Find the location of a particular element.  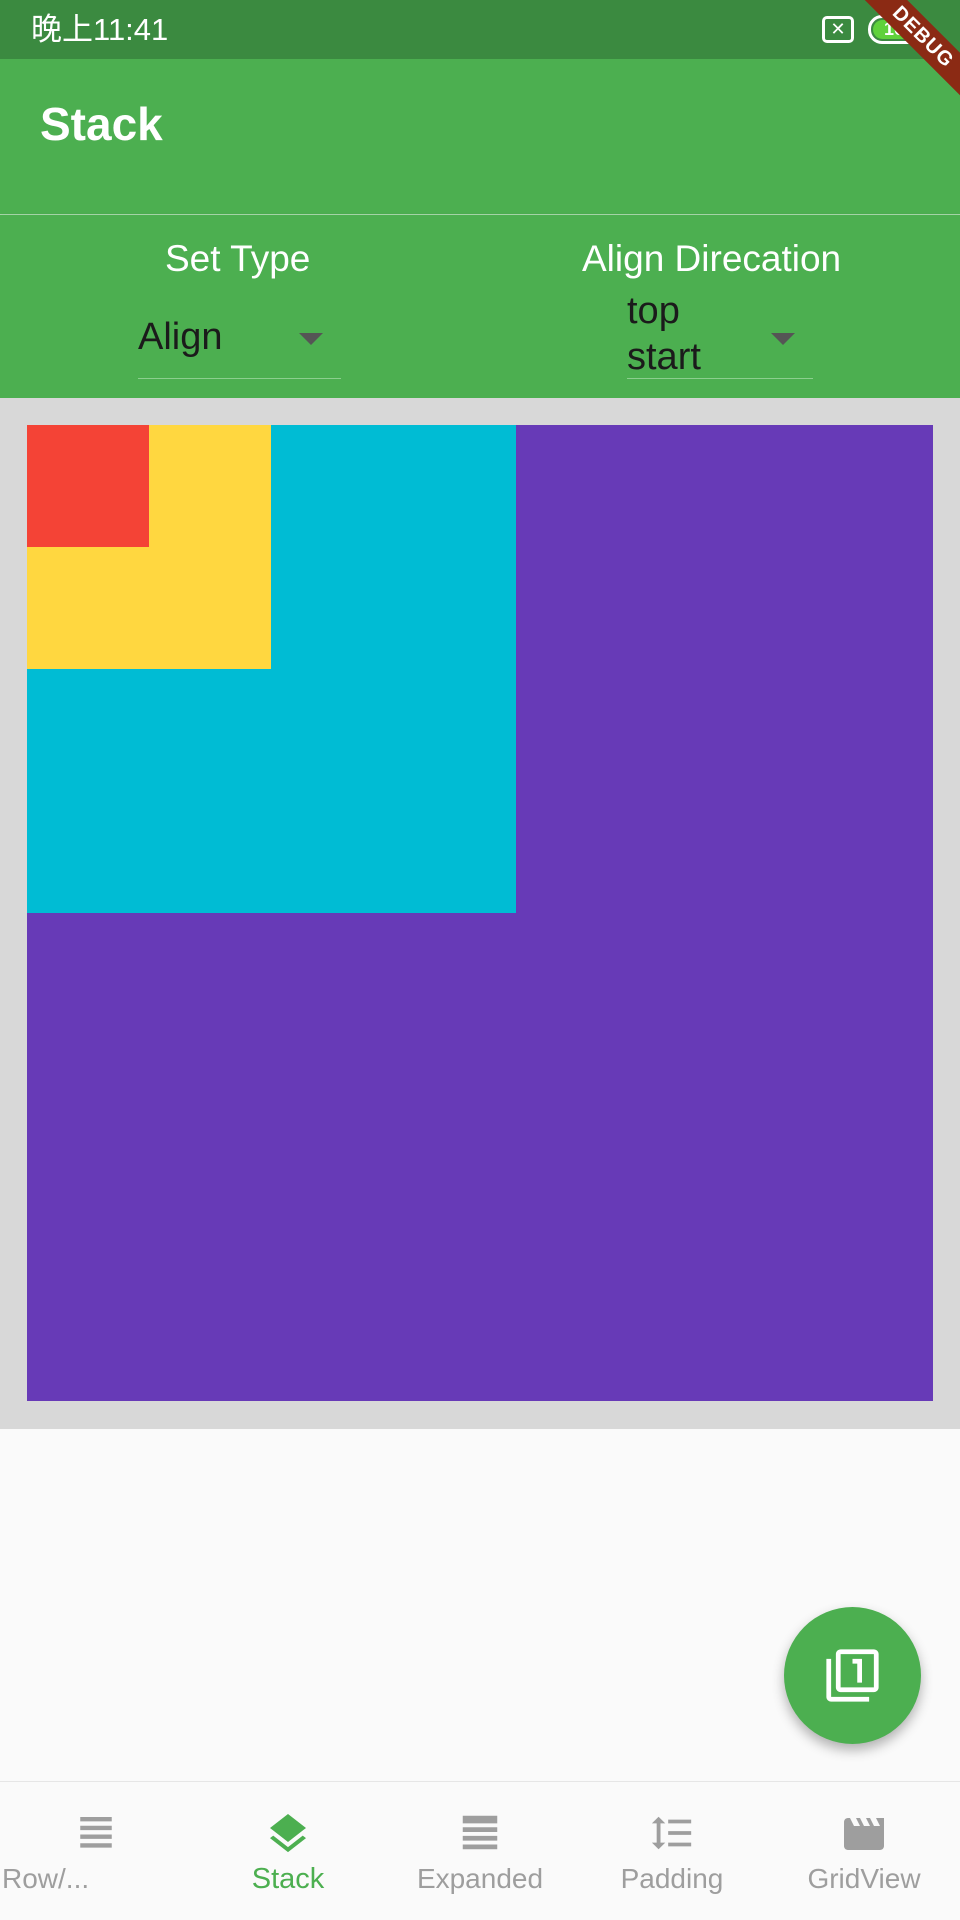

align-direction-value-line2: start is located at coordinates (664, 357).